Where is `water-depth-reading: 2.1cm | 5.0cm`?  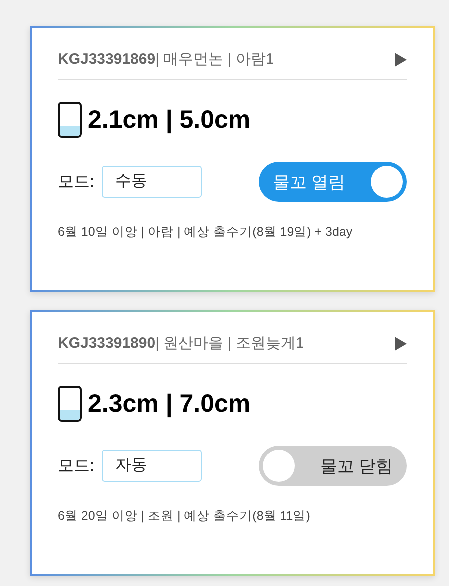
water-depth-reading: 2.1cm | 5.0cm is located at coordinates (169, 120).